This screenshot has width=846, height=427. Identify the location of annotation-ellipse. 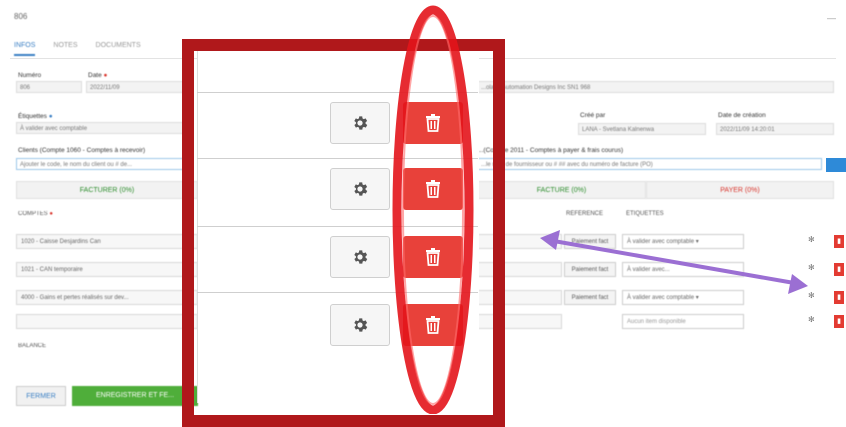
(433, 209).